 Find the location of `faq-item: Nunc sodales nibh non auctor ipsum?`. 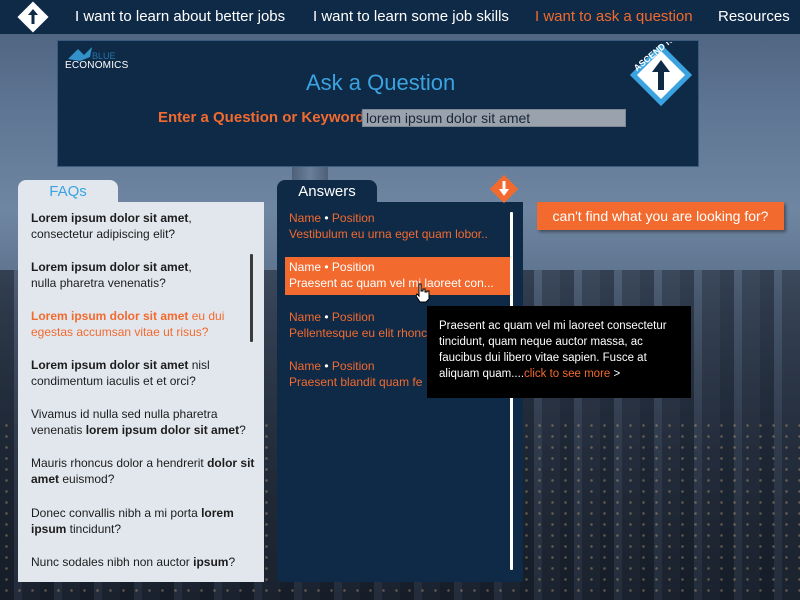

faq-item: Nunc sodales nibh non auctor ipsum? is located at coordinates (143, 562).